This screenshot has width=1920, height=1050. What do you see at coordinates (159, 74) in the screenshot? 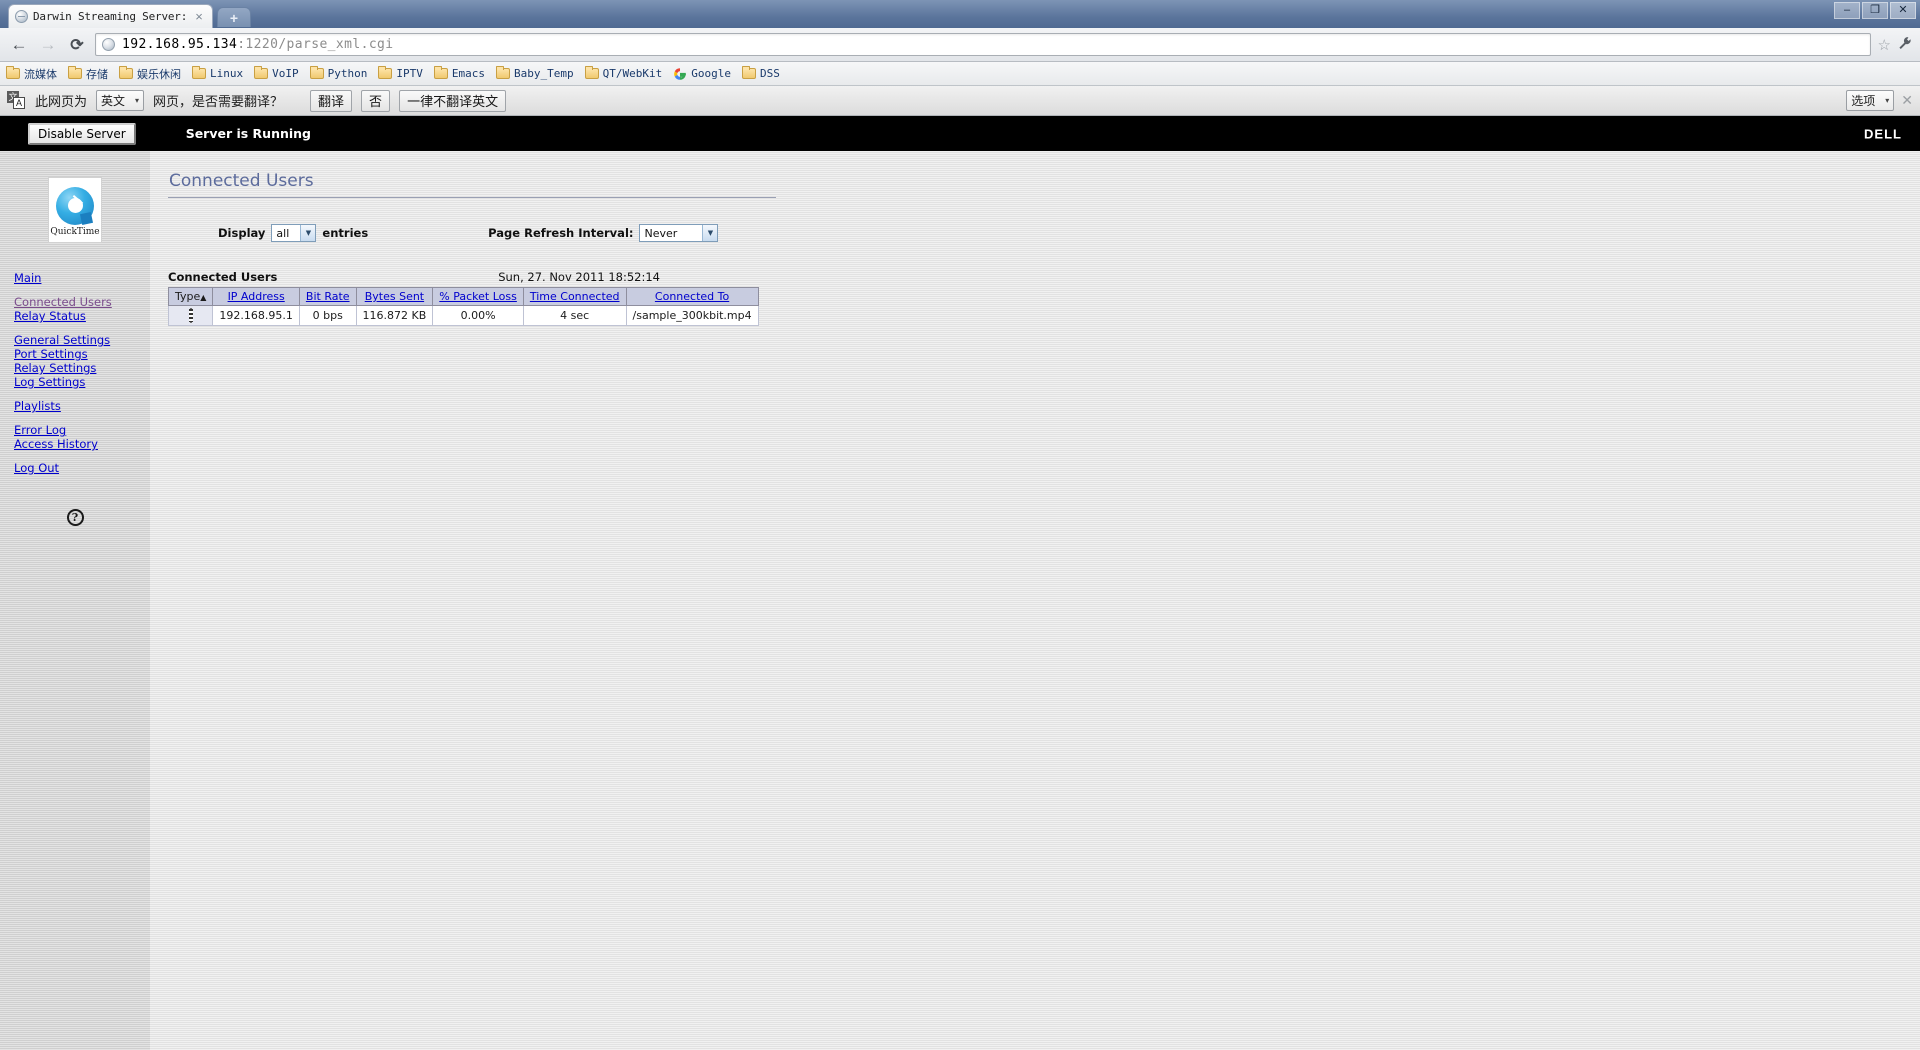
I see `bookmark-label: 娱乐休闲` at bounding box center [159, 74].